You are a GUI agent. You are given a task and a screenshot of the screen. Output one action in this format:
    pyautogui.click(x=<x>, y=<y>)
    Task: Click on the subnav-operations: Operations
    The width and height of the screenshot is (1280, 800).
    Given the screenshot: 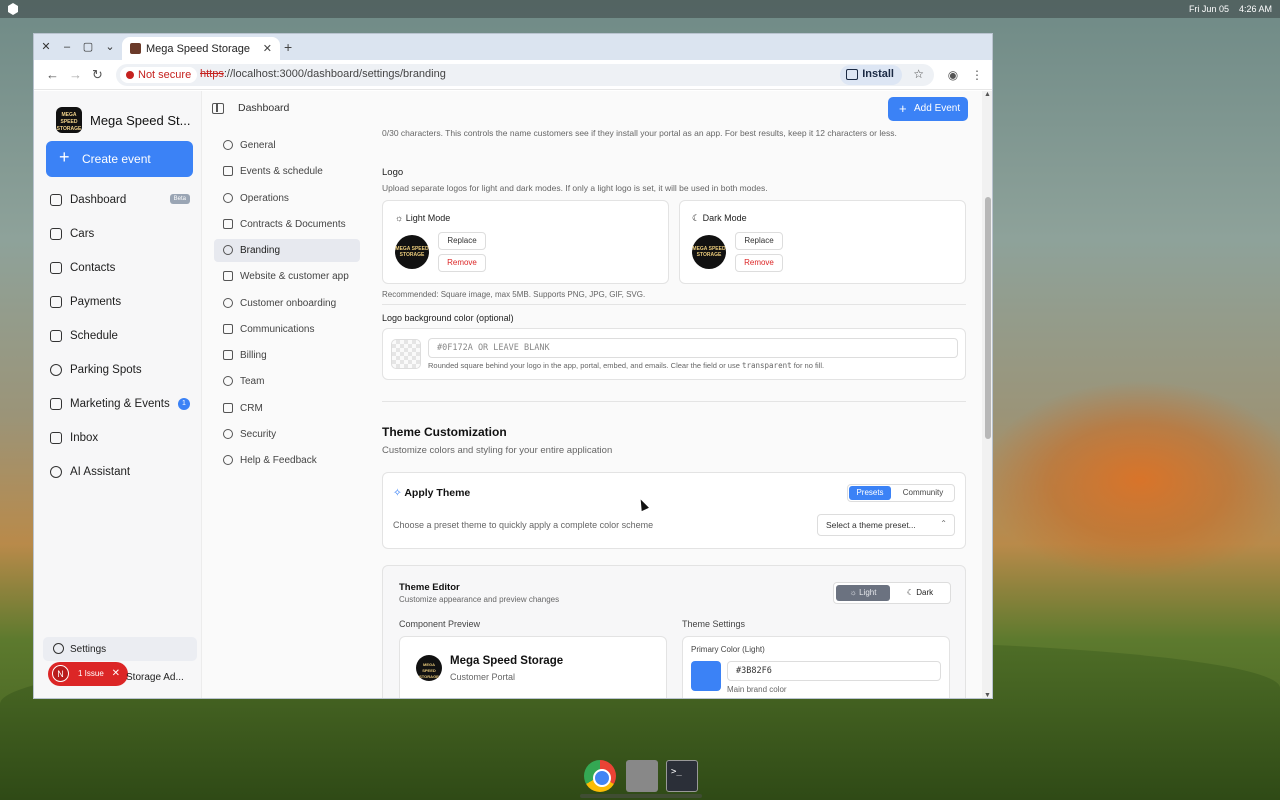 What is the action you would take?
    pyautogui.click(x=287, y=198)
    